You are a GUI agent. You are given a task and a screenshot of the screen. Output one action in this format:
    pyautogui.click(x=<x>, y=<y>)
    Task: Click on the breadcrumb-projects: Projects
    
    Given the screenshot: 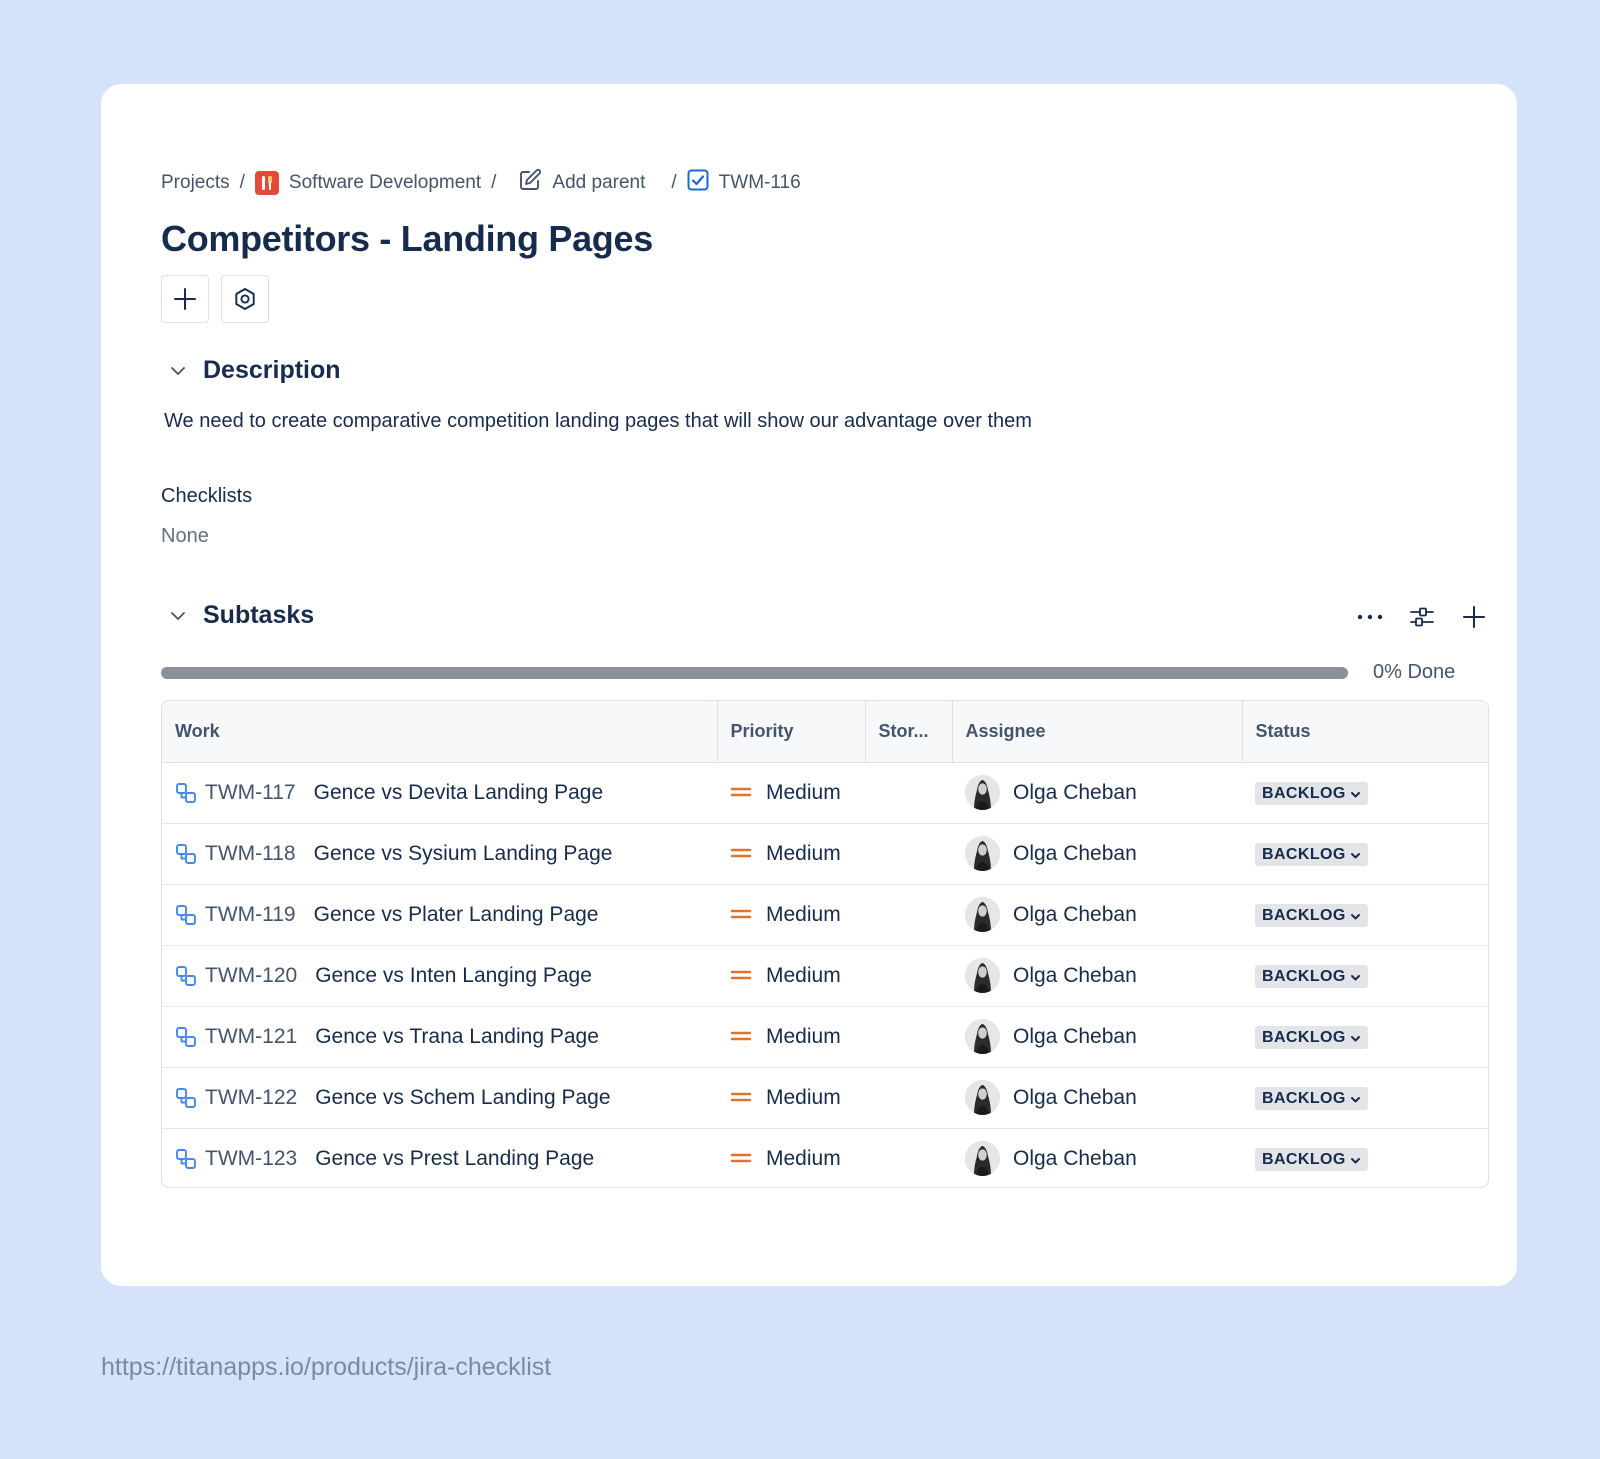 What is the action you would take?
    pyautogui.click(x=195, y=183)
    